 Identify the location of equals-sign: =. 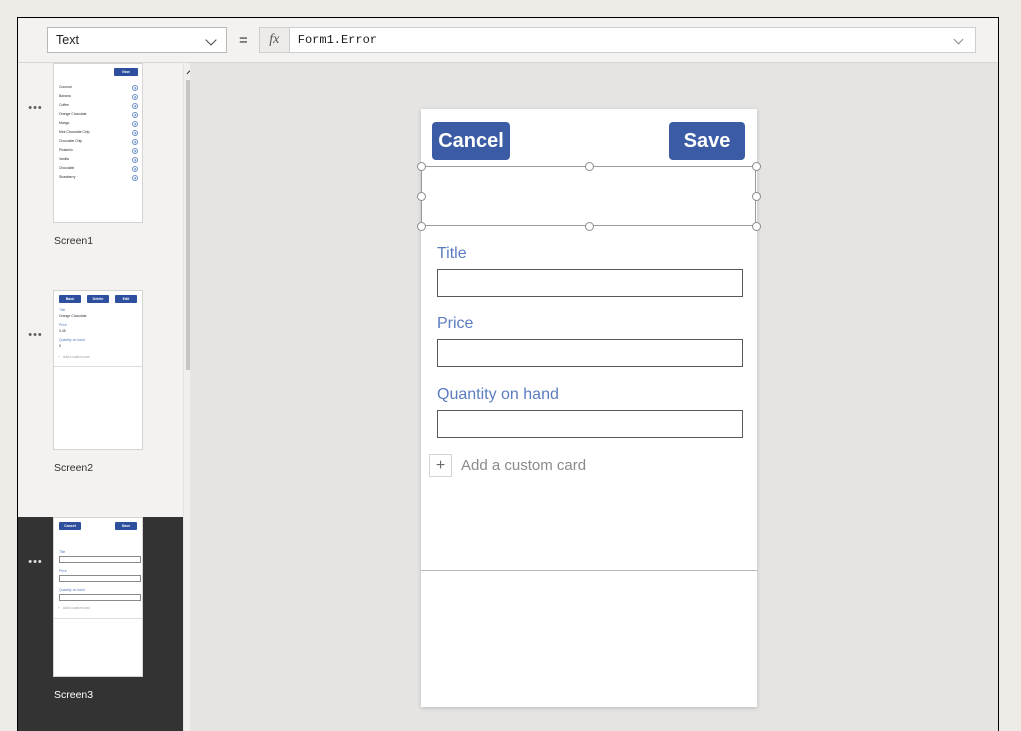
(243, 40).